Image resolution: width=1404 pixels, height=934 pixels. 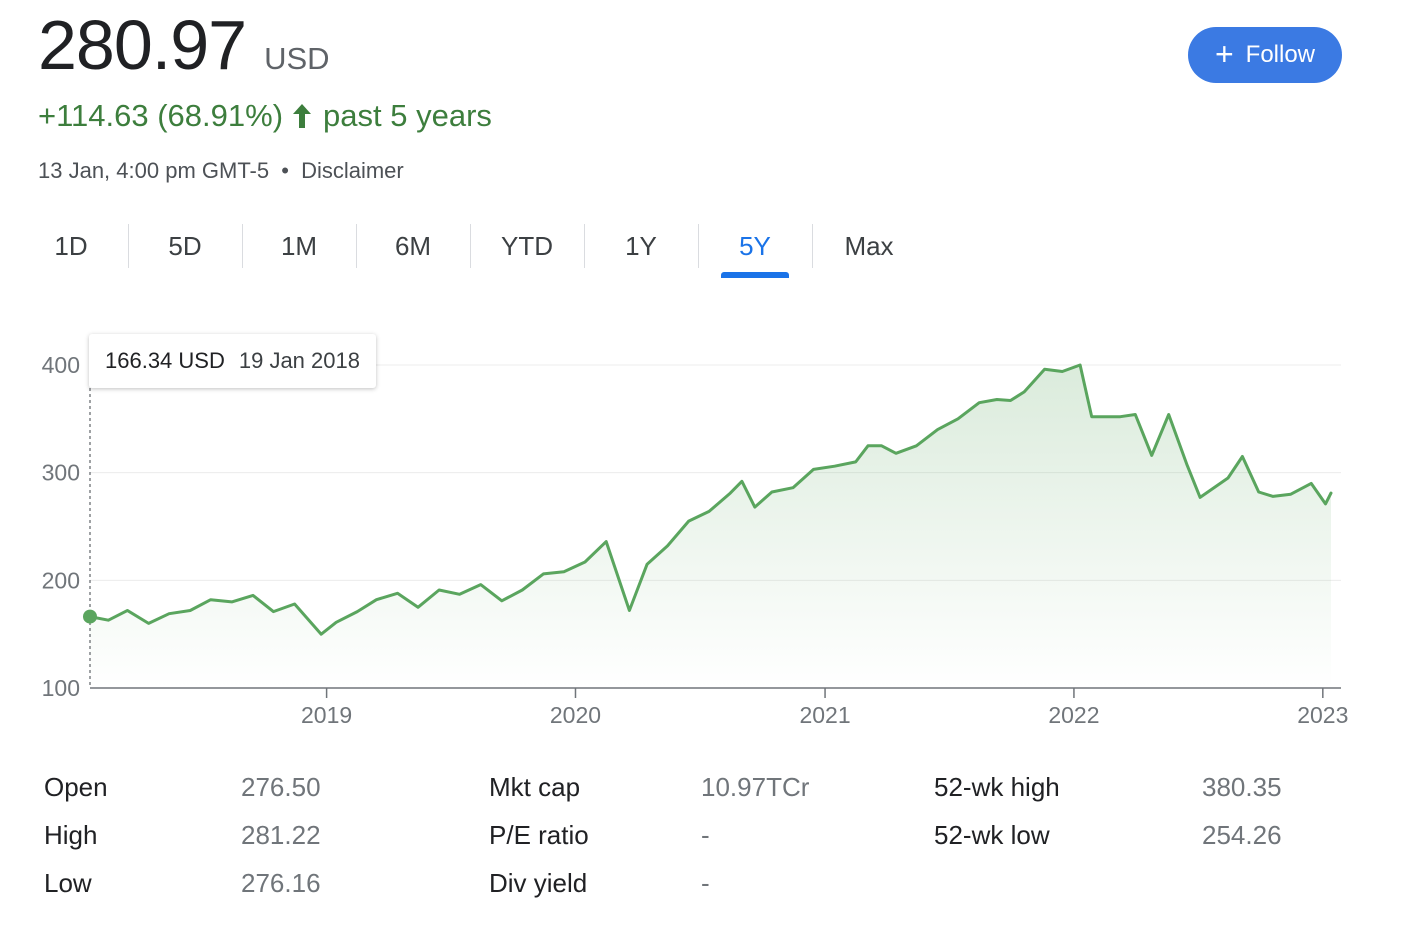 I want to click on x-tick-label: 2020, so click(x=575, y=715).